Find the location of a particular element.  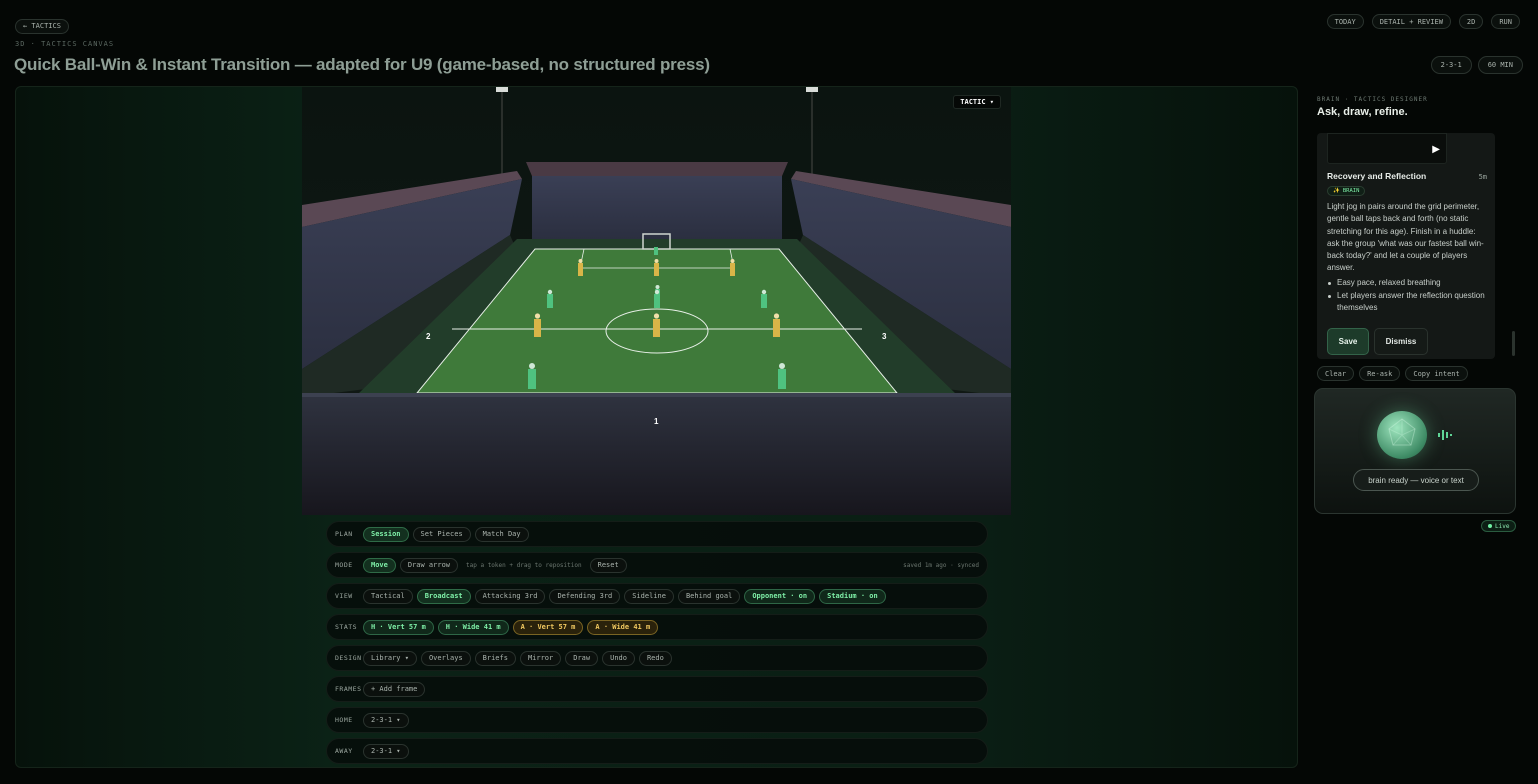

home-vert-stat: H · Vert 57 m is located at coordinates (398, 627).